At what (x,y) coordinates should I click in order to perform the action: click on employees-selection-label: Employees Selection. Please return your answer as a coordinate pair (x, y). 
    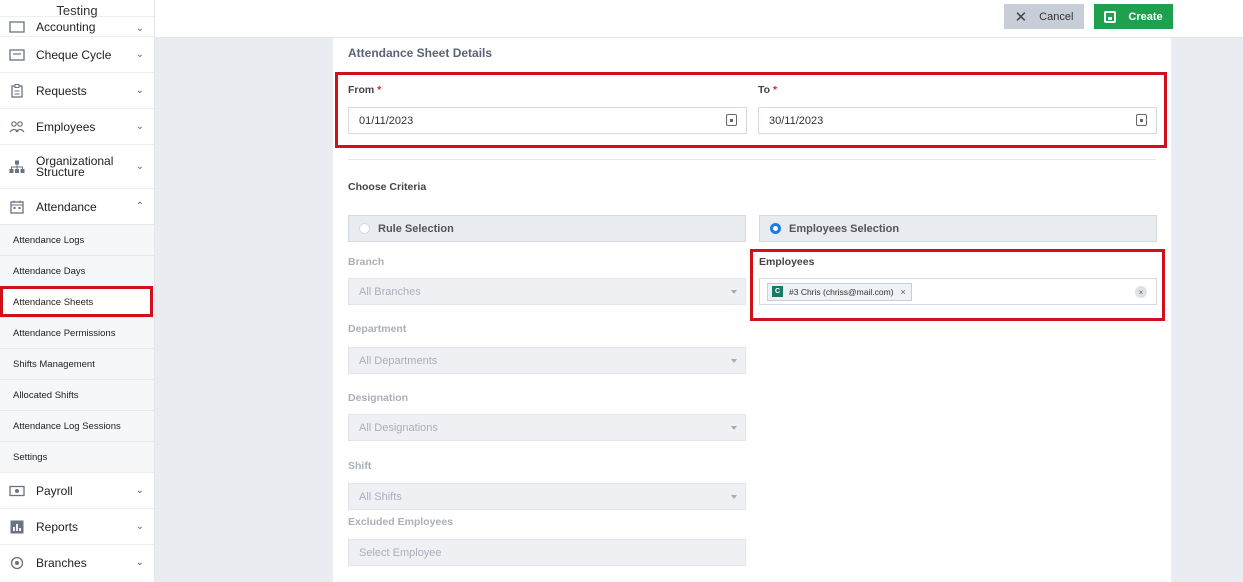
    Looking at the image, I should click on (844, 228).